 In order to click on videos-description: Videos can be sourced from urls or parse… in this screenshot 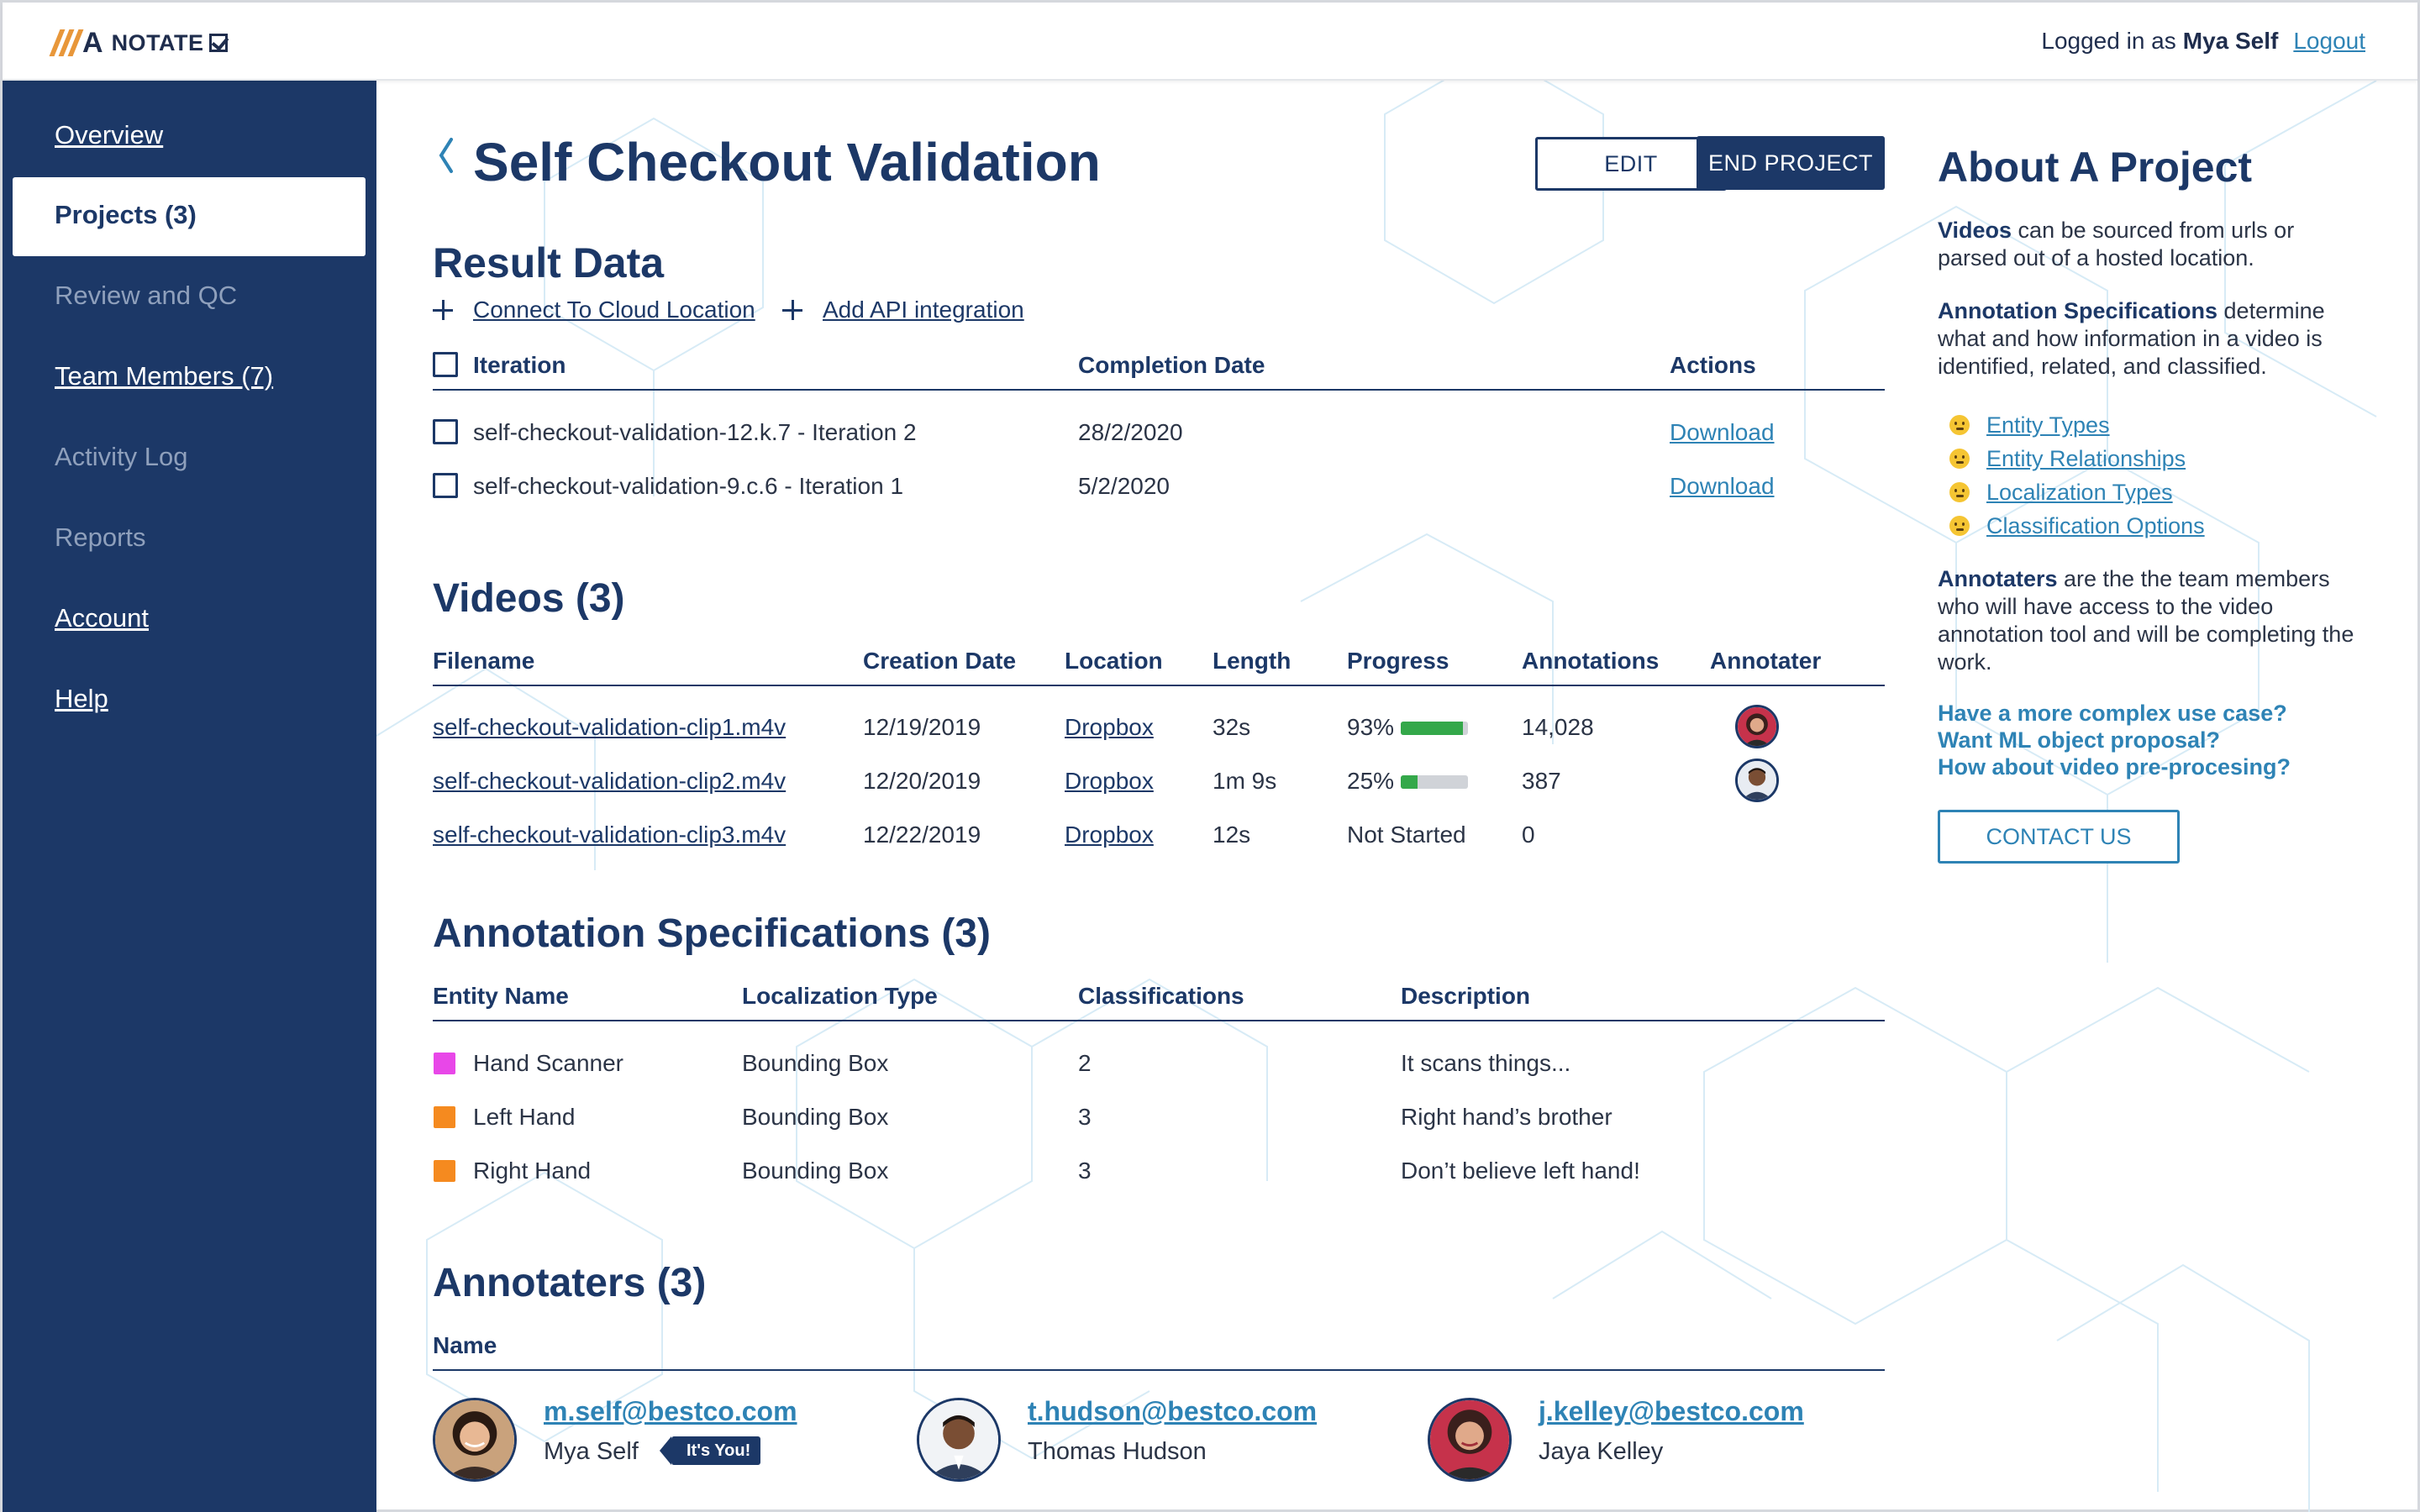, I will do `click(2116, 244)`.